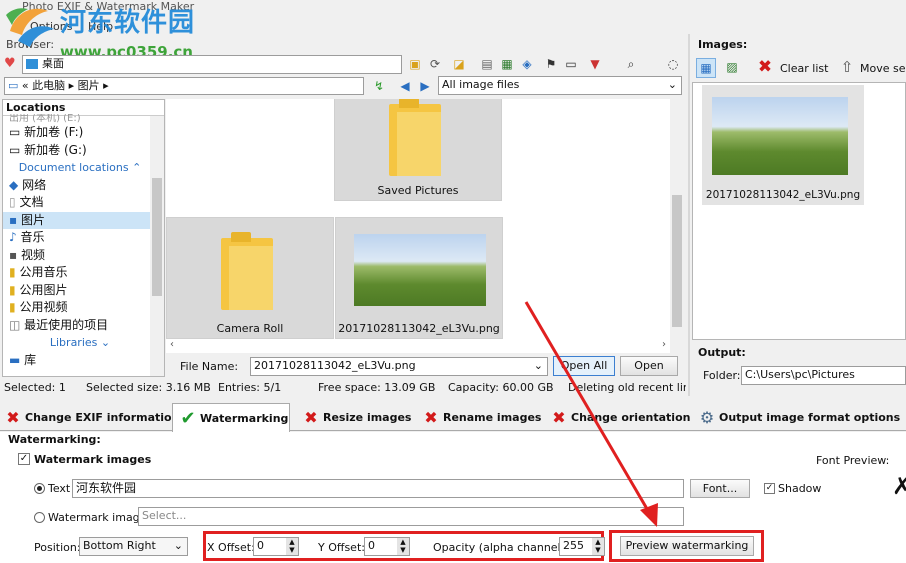 Image resolution: width=906 pixels, height=563 pixels. I want to click on status-selected-size: Selected size: 3.16 MB, so click(148, 387).